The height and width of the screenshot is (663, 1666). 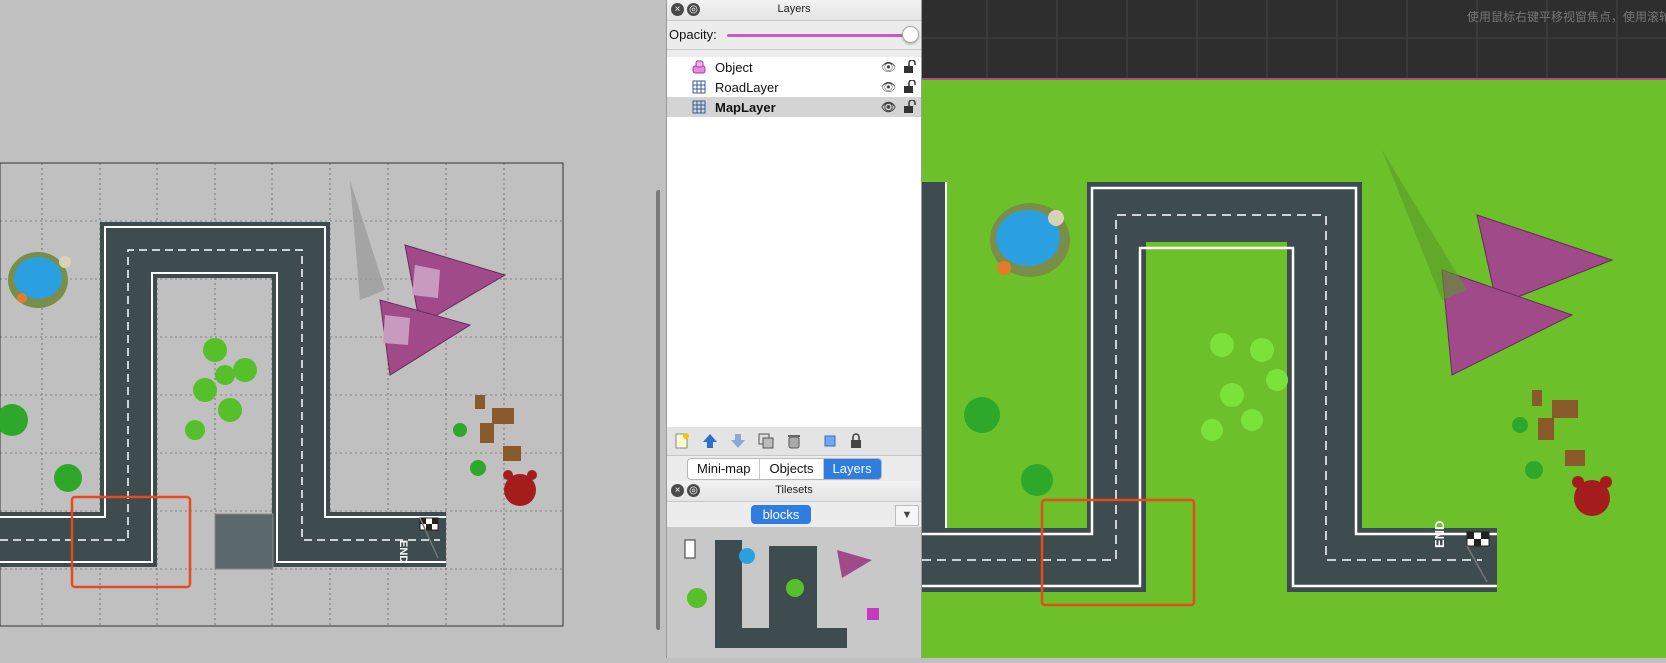 What do you see at coordinates (658, 410) in the screenshot?
I see `editor-scrollbar` at bounding box center [658, 410].